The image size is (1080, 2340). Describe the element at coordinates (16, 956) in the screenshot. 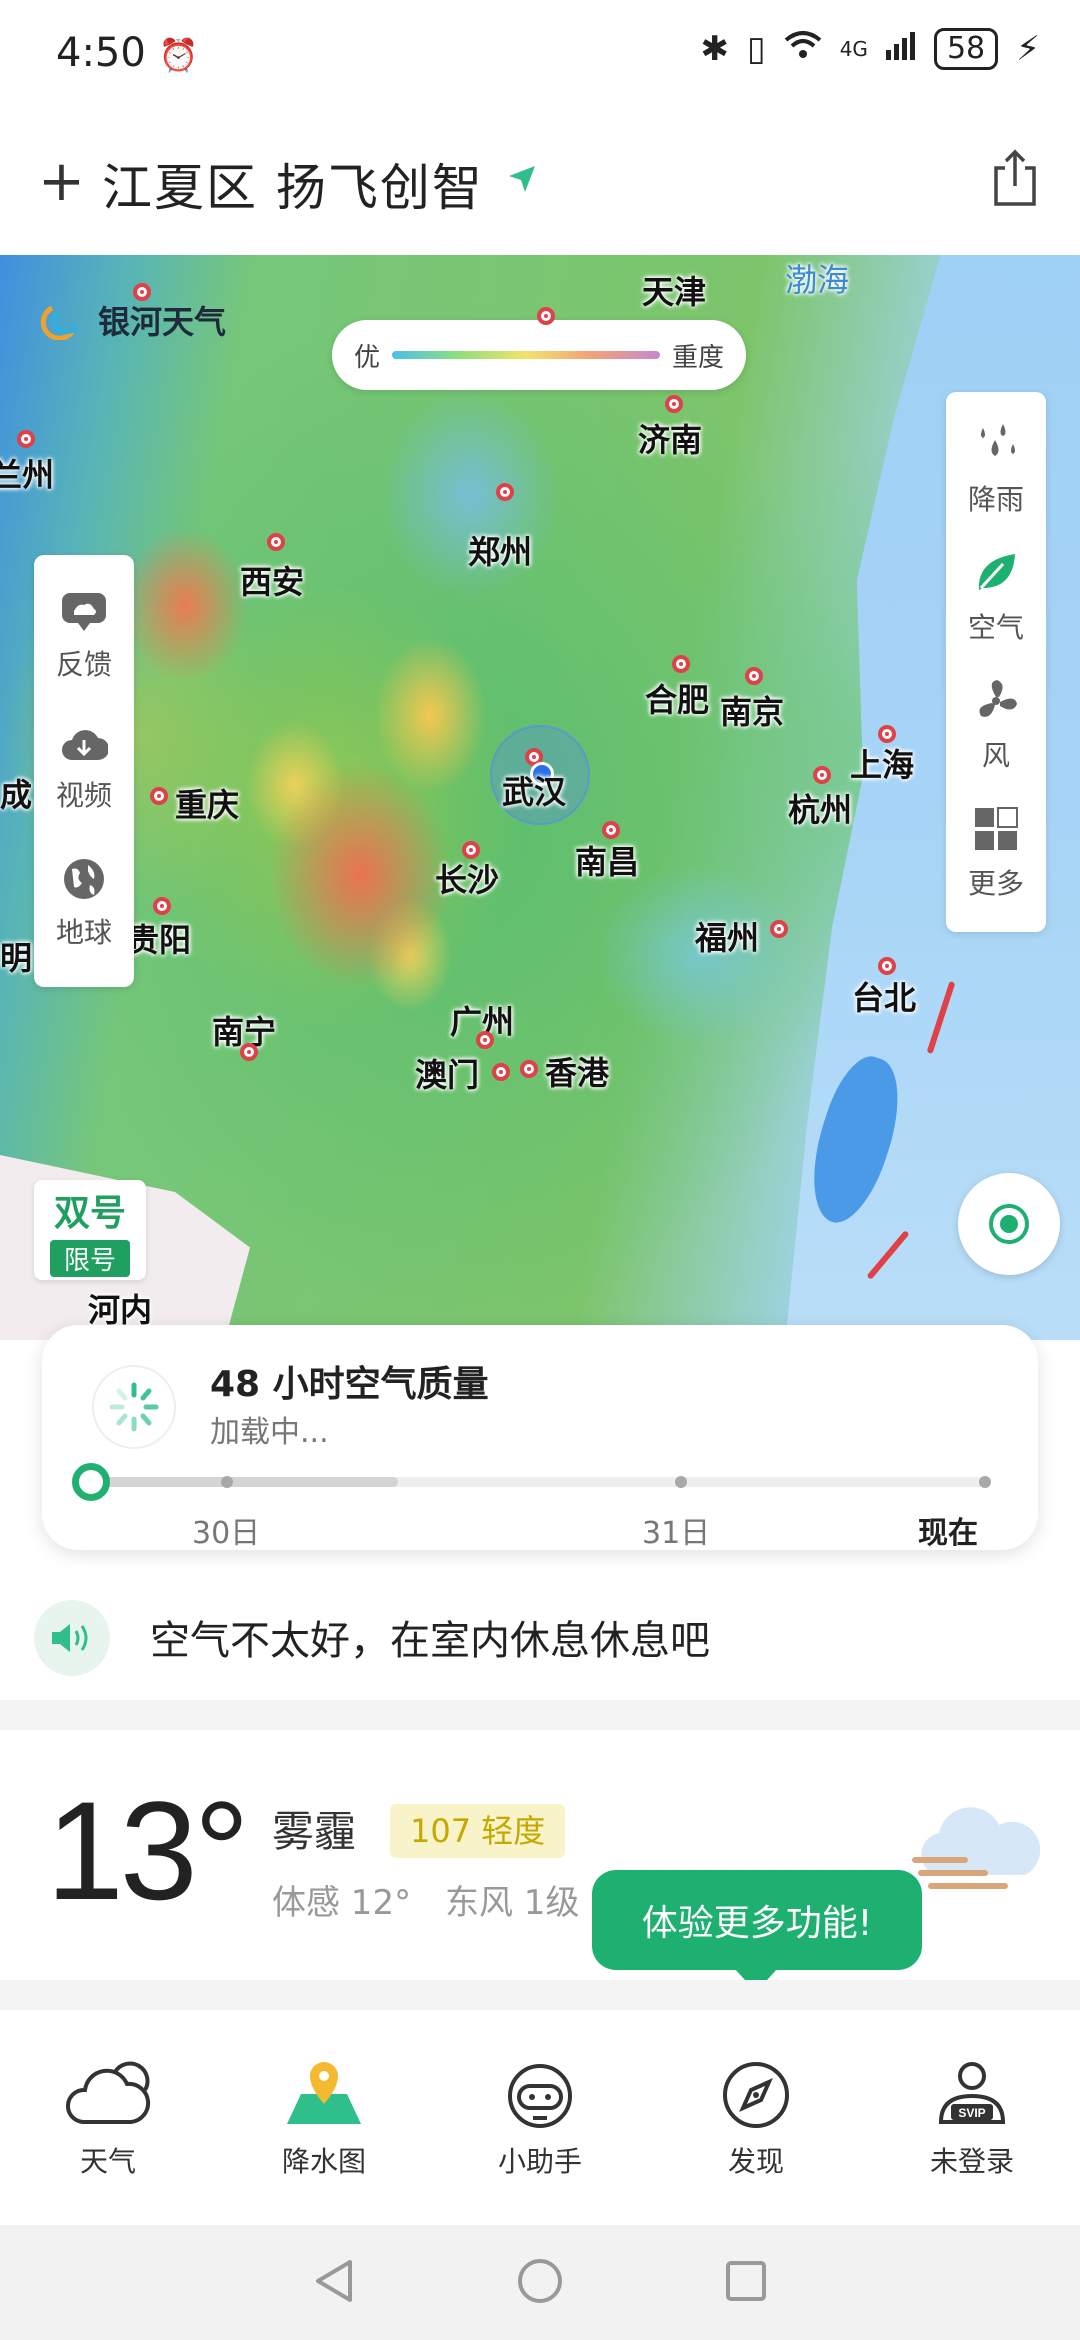

I see `city-label-ming: 明` at that location.